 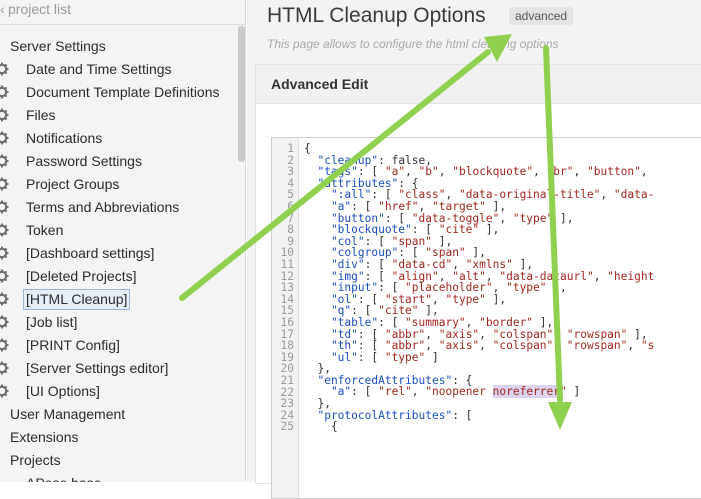 What do you see at coordinates (58, 46) in the screenshot?
I see `sidebar-item-label: Server Settings` at bounding box center [58, 46].